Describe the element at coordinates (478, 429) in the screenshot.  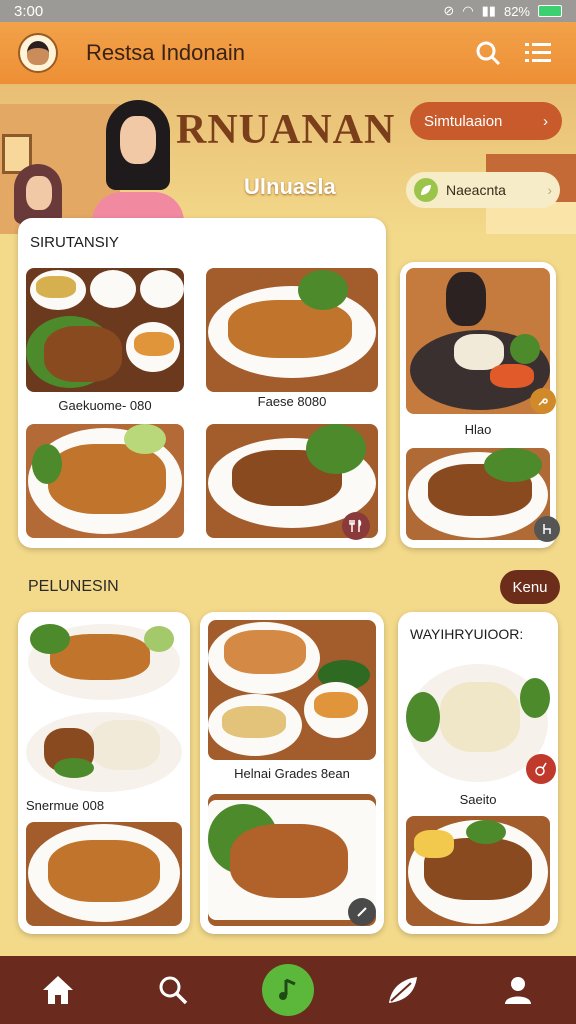
I see `dish-label: Hlao` at that location.